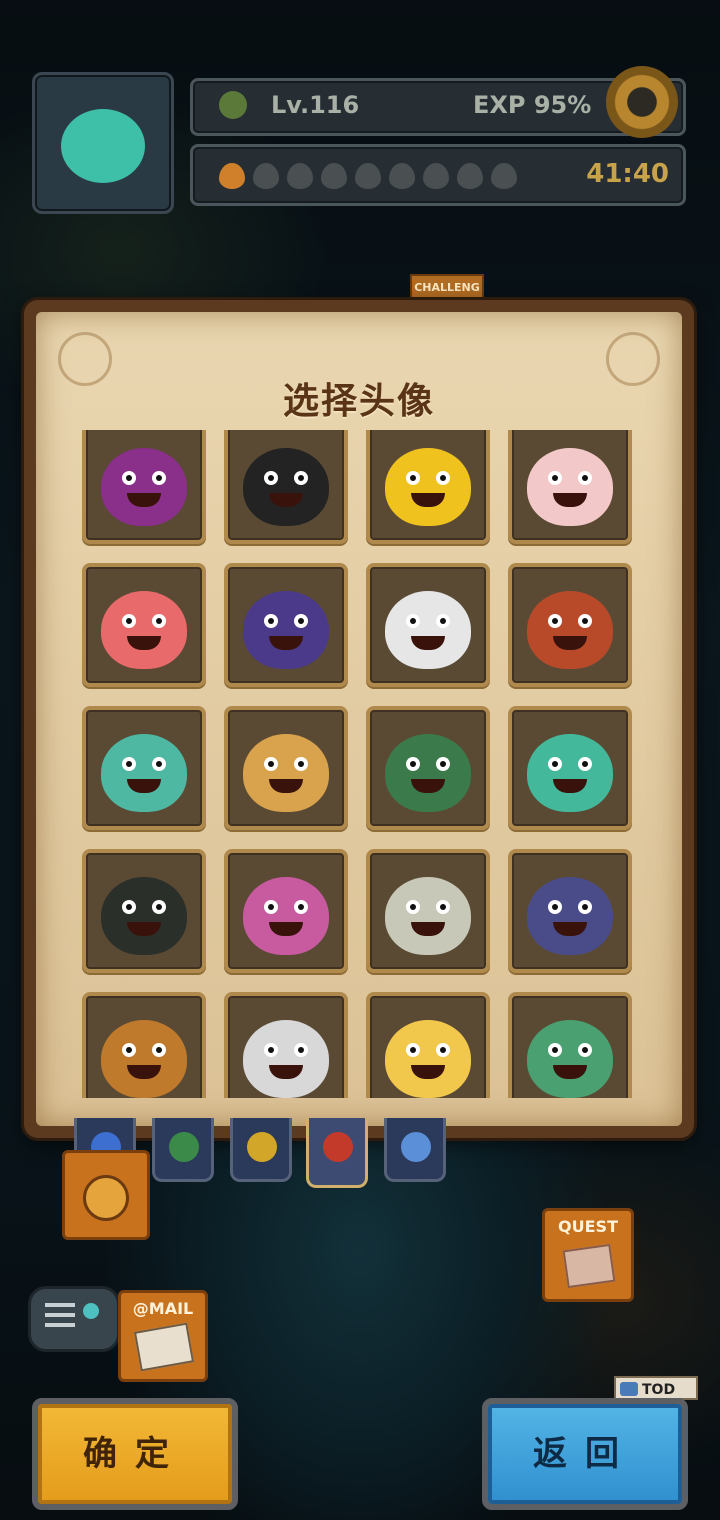  What do you see at coordinates (629, 1389) in the screenshot?
I see `camera-icon` at bounding box center [629, 1389].